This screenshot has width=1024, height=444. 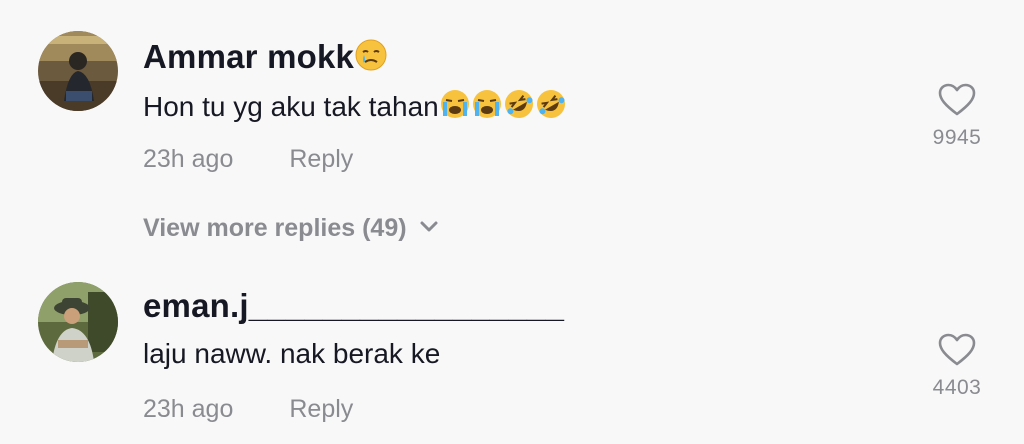 What do you see at coordinates (248, 56) in the screenshot?
I see `username-text: Ammar mokk` at bounding box center [248, 56].